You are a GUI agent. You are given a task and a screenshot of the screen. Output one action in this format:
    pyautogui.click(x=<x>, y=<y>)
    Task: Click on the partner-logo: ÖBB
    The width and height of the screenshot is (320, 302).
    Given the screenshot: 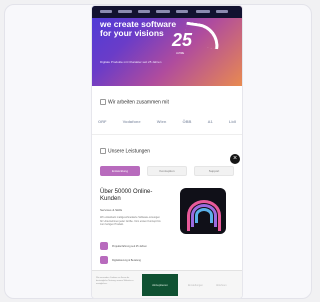 What is the action you would take?
    pyautogui.click(x=187, y=121)
    